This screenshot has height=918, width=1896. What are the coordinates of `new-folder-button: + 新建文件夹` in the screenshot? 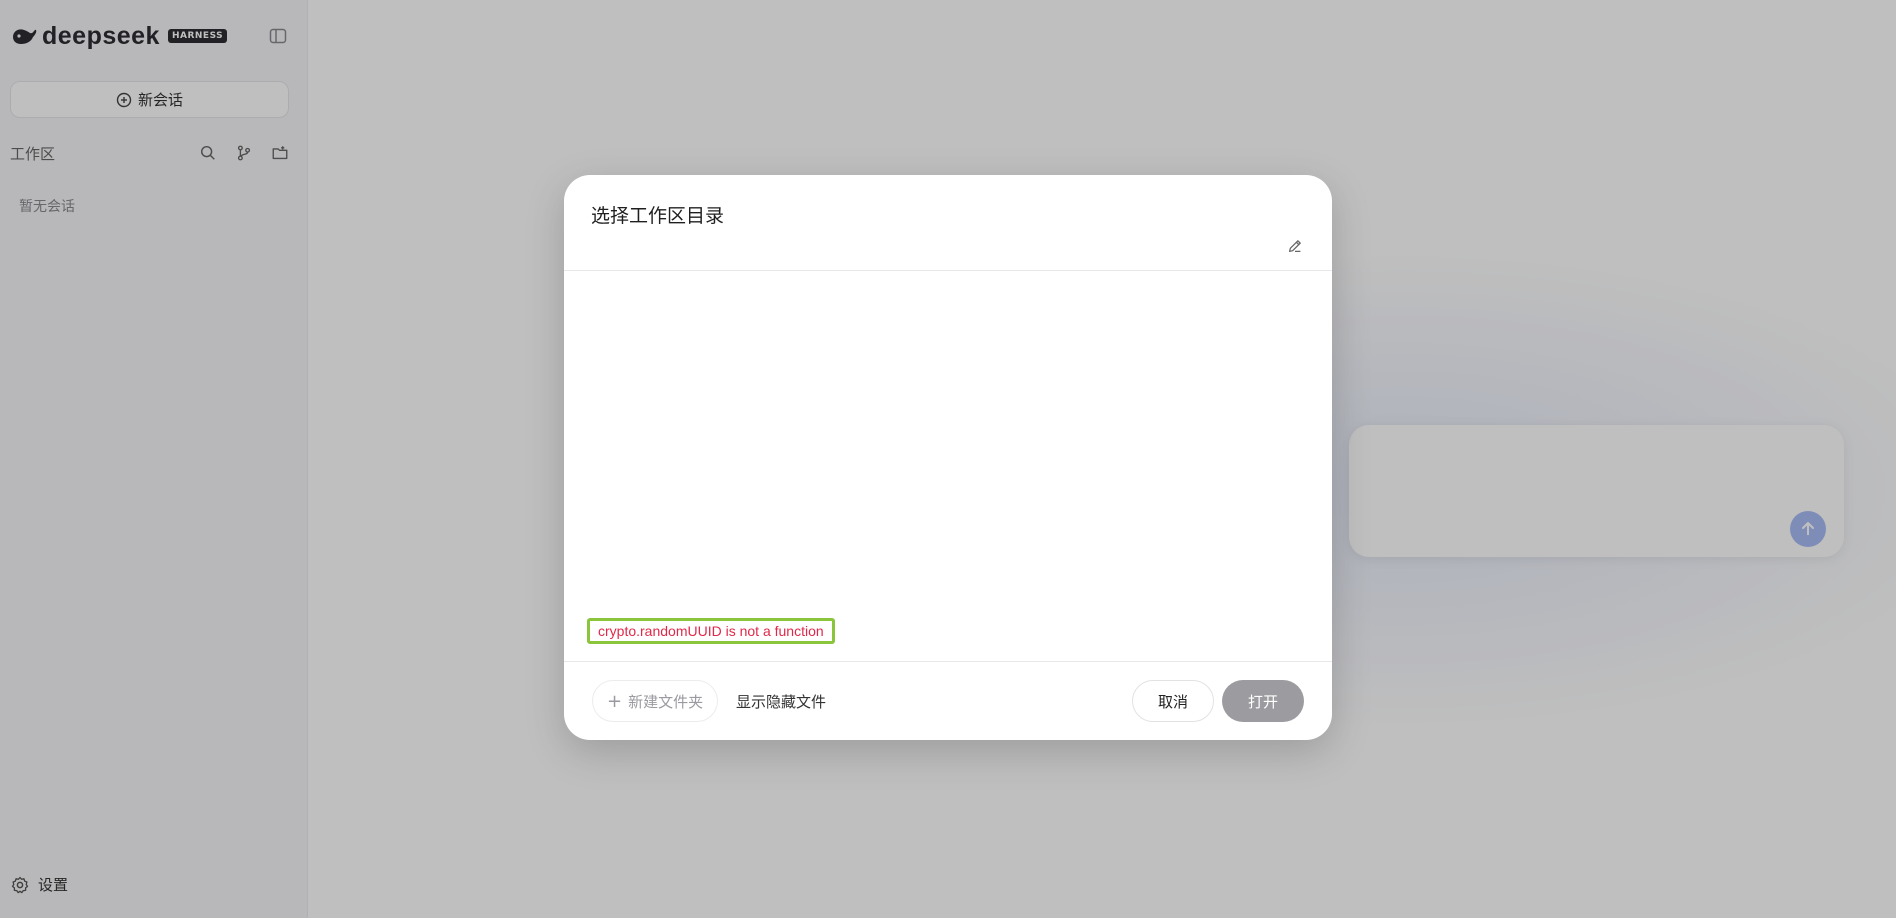 It's located at (655, 701).